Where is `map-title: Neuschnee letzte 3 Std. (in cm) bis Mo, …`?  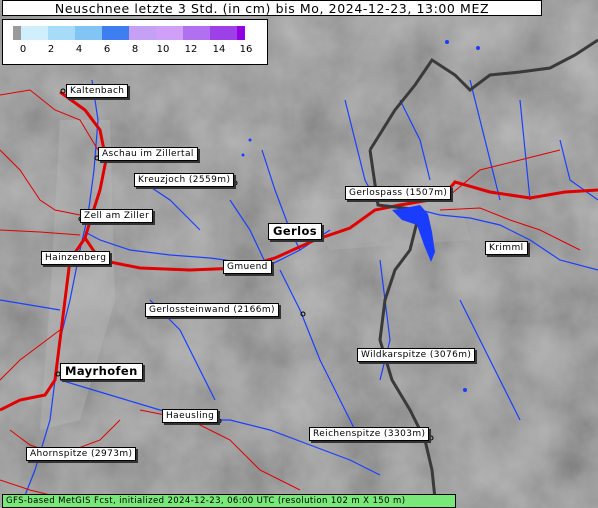 map-title: Neuschnee letzte 3 Std. (in cm) bis Mo, … is located at coordinates (272, 8).